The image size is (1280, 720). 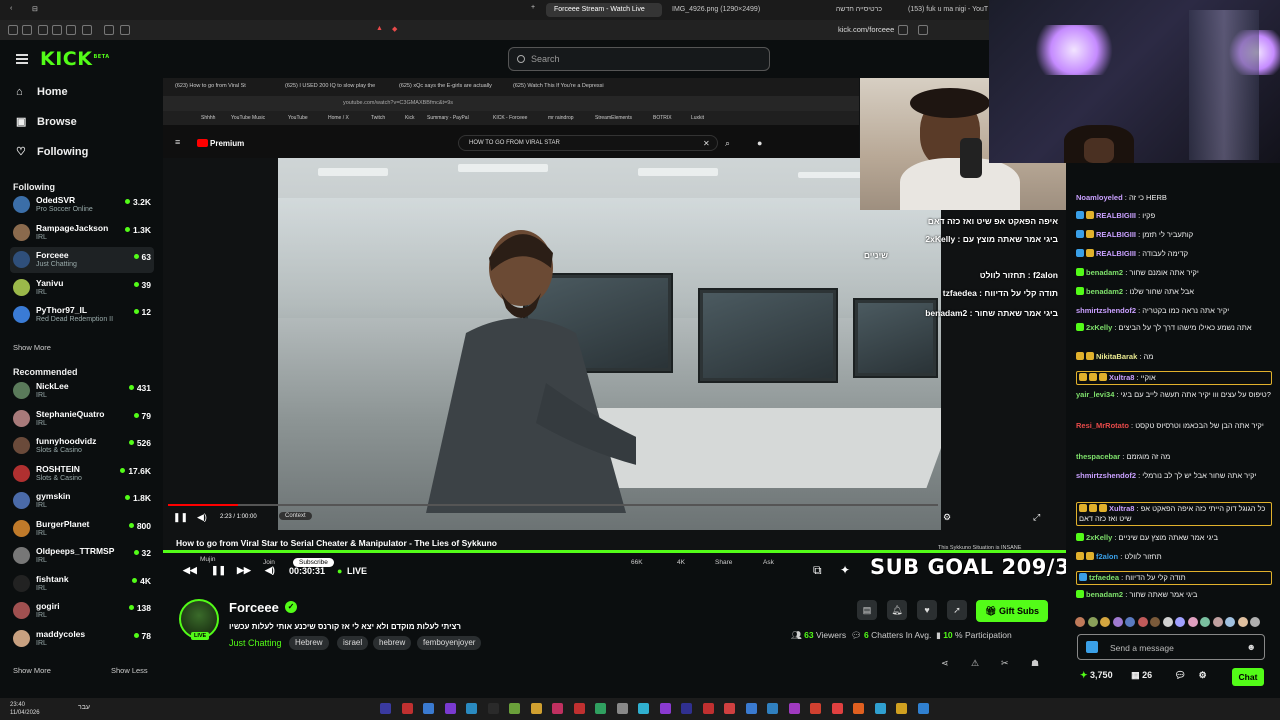 I want to click on bell-icon: 🔔︎, so click(x=897, y=610).